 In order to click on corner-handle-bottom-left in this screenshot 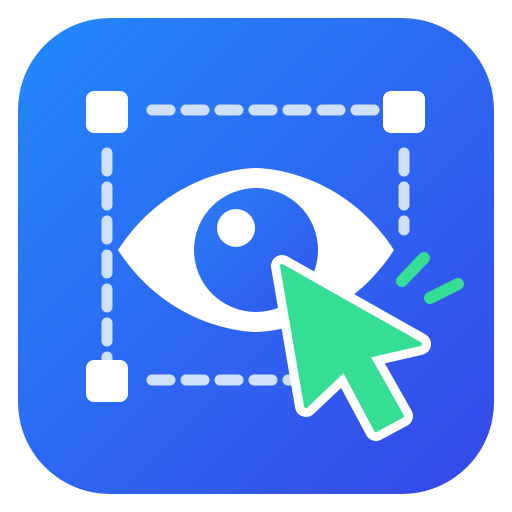, I will do `click(107, 381)`.